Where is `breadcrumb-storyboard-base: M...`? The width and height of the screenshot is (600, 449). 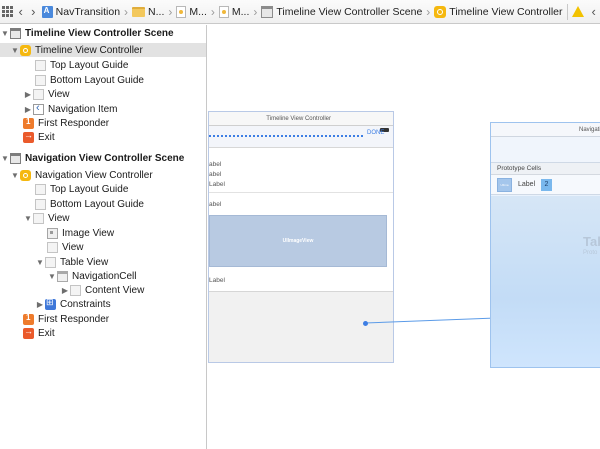
breadcrumb-storyboard-base: M... is located at coordinates (234, 11).